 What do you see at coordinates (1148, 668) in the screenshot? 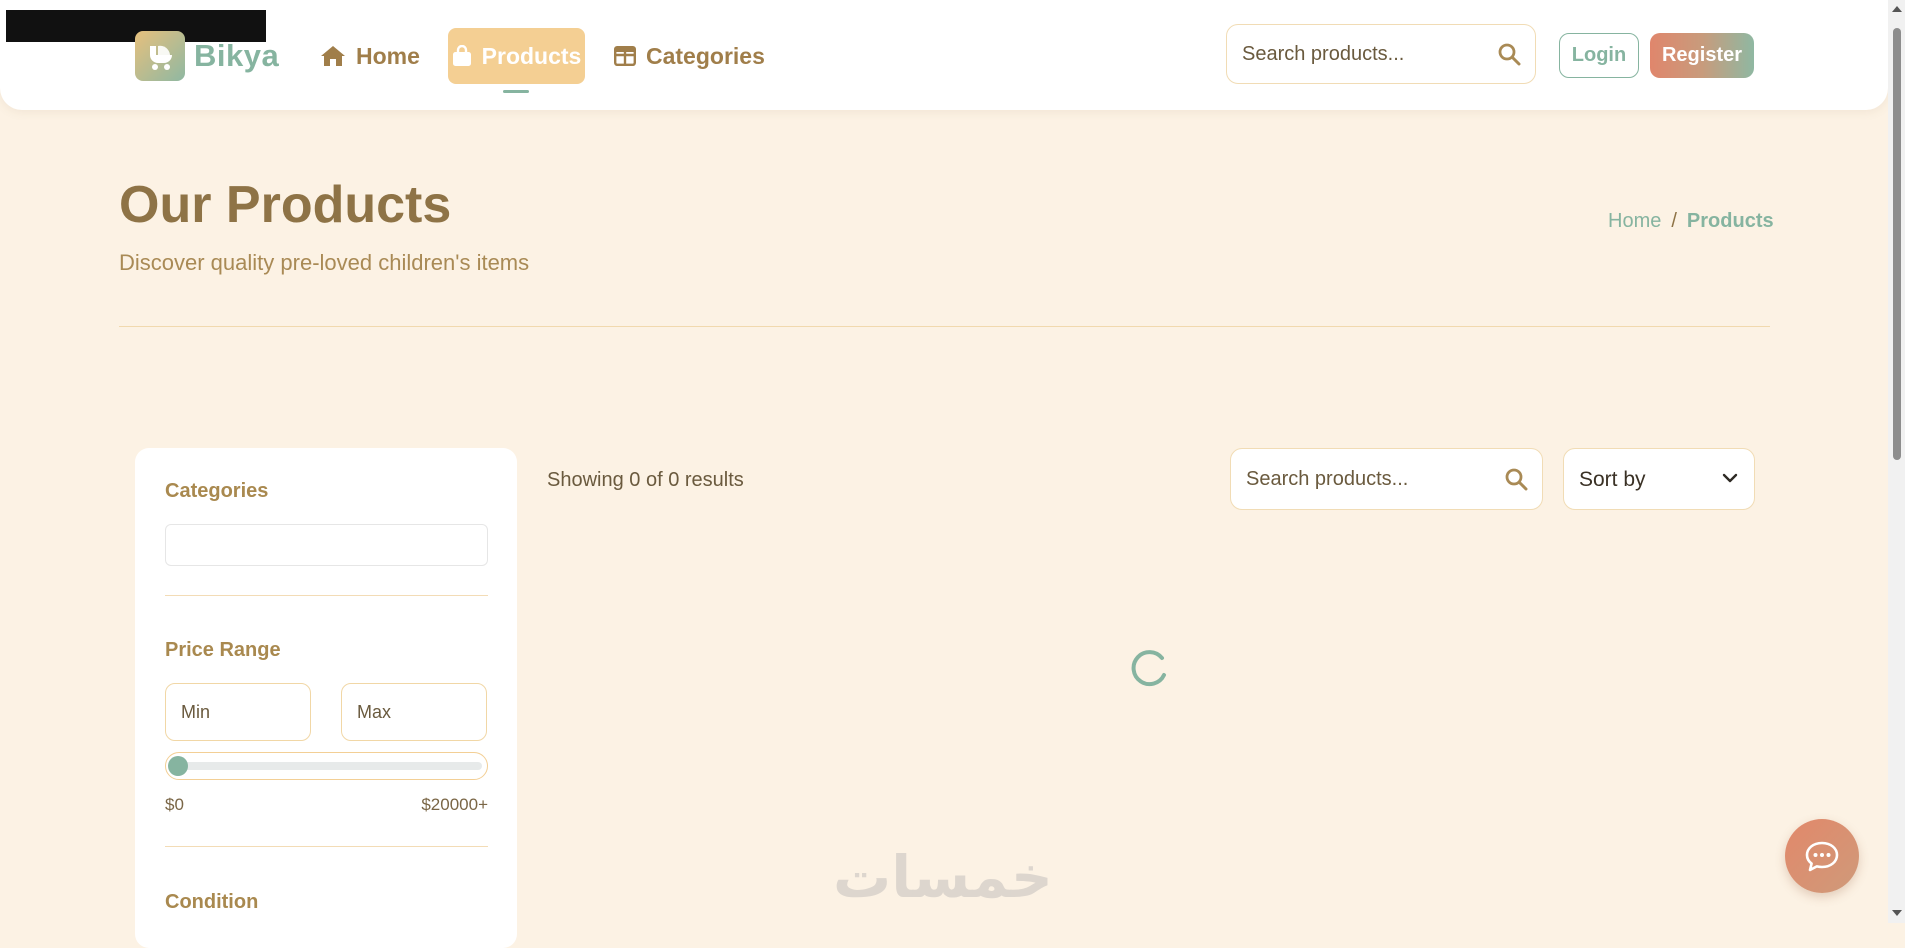
I see `spinner-icon` at bounding box center [1148, 668].